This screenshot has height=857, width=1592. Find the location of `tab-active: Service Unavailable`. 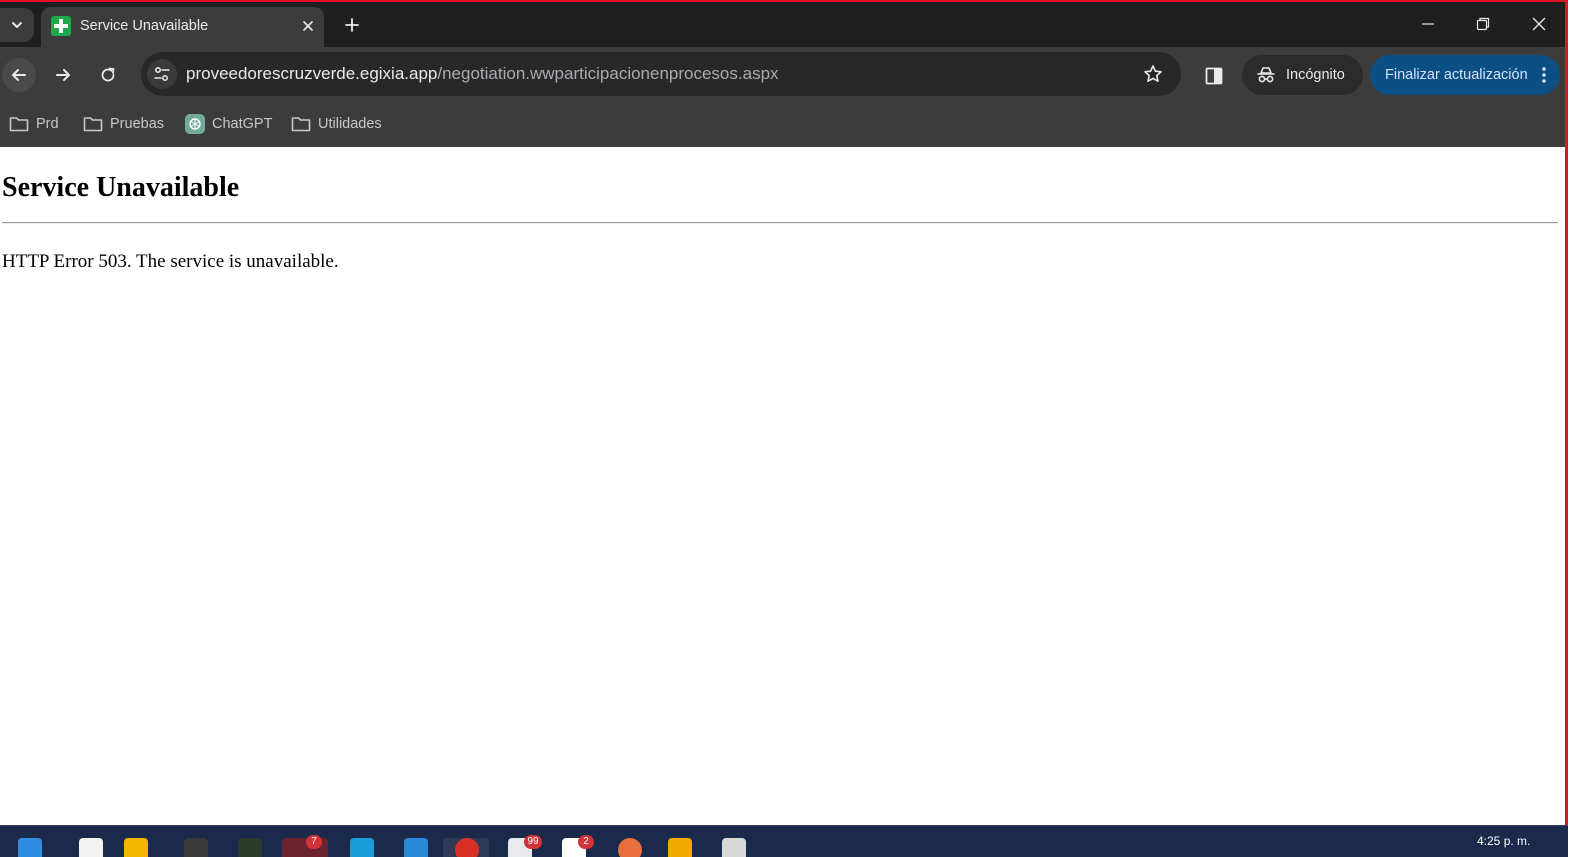

tab-active: Service Unavailable is located at coordinates (182, 27).